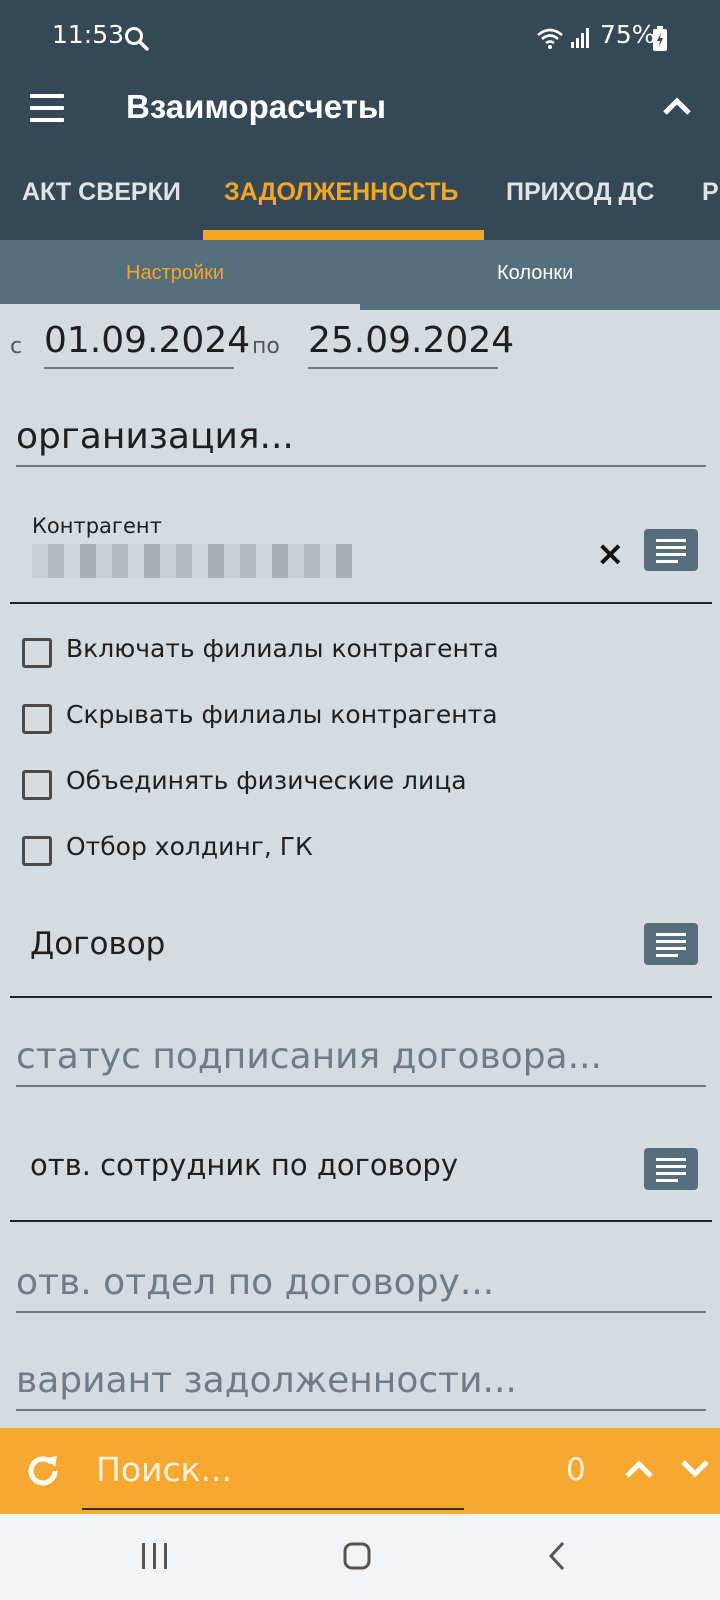 The image size is (720, 1600). What do you see at coordinates (361, 603) in the screenshot?
I see `counterparty-underline` at bounding box center [361, 603].